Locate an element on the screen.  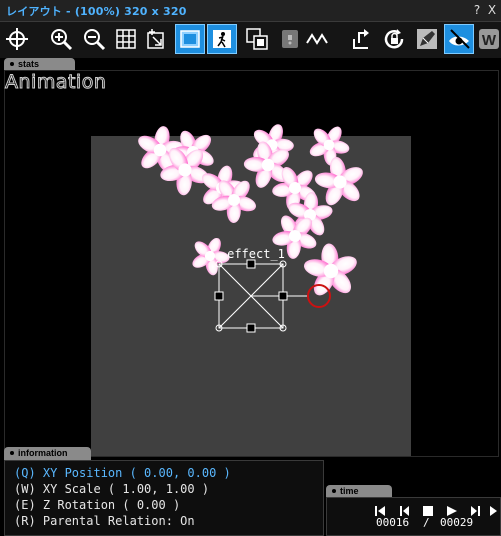
export-button is located at coordinates (362, 39).